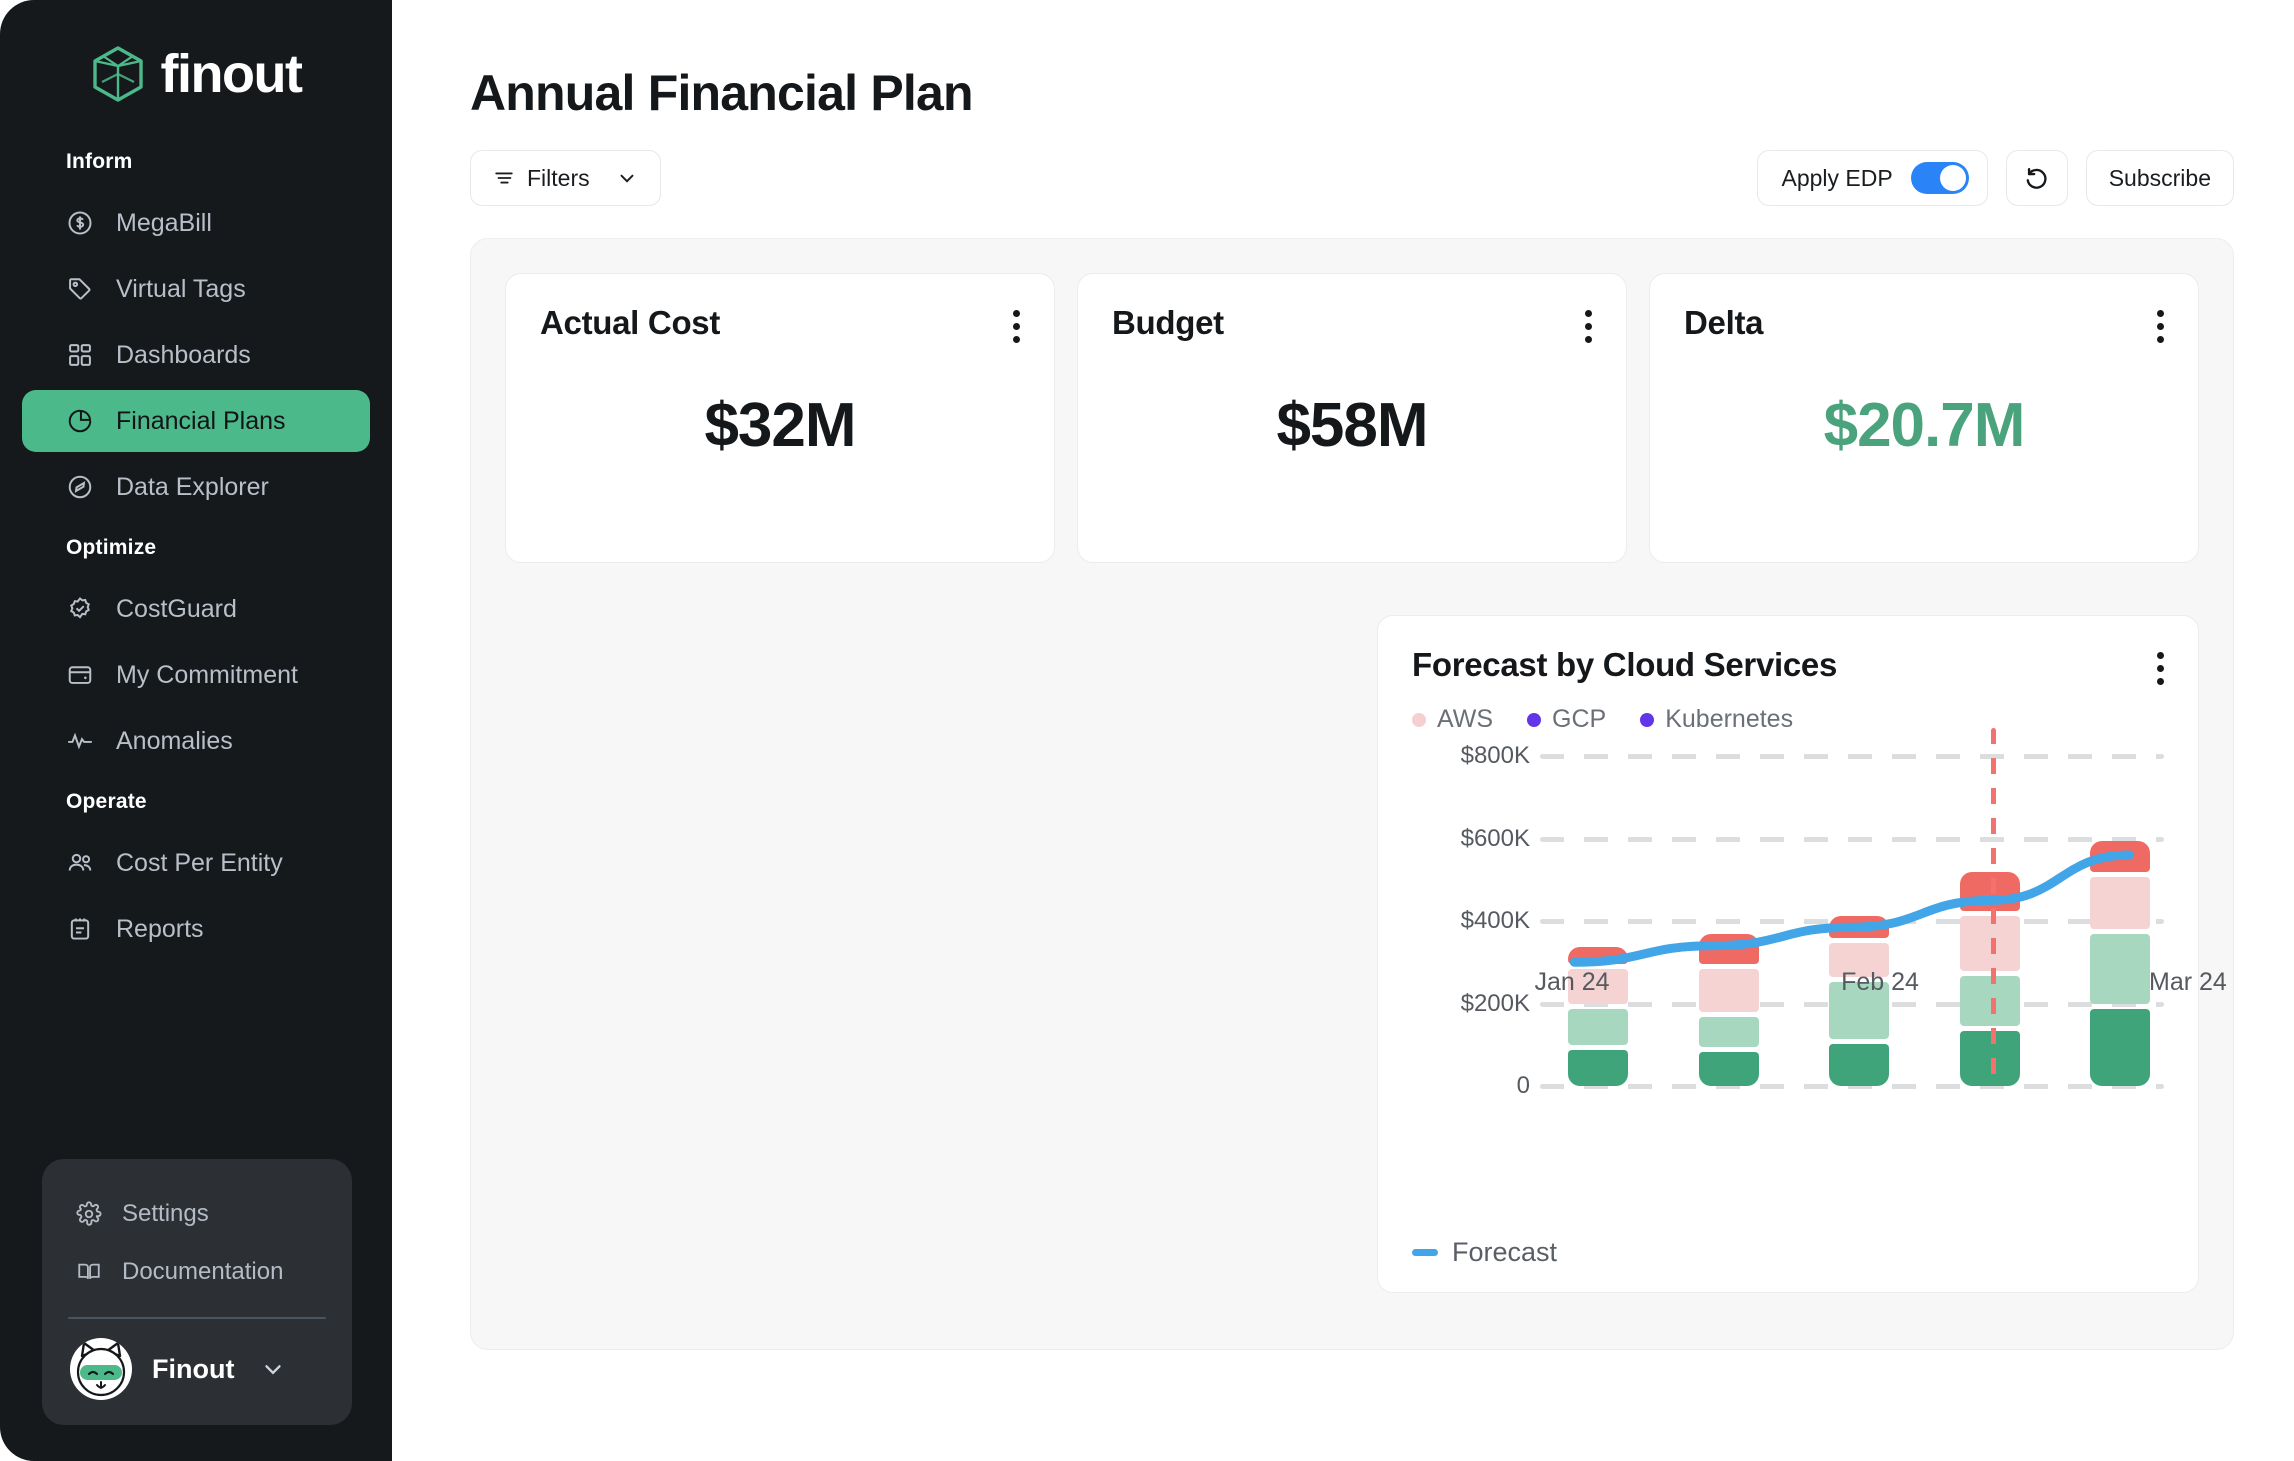 The height and width of the screenshot is (1461, 2294). I want to click on kpi-title: Budget, so click(1168, 322).